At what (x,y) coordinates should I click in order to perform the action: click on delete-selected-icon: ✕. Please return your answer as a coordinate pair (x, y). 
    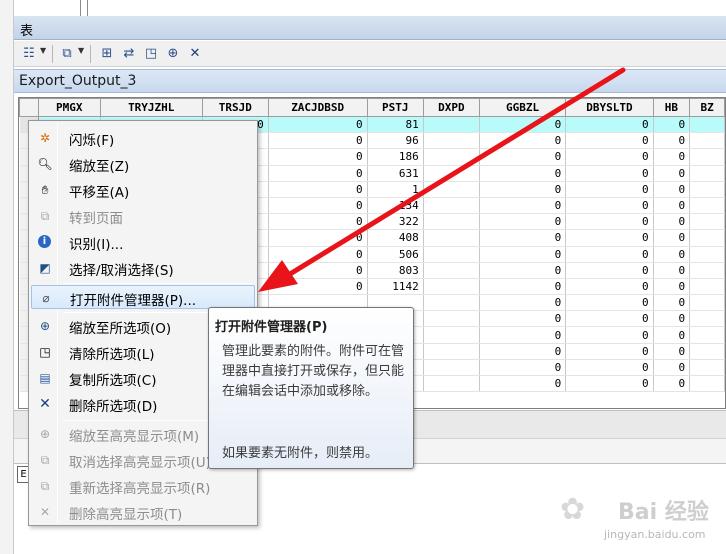
    Looking at the image, I should click on (195, 54).